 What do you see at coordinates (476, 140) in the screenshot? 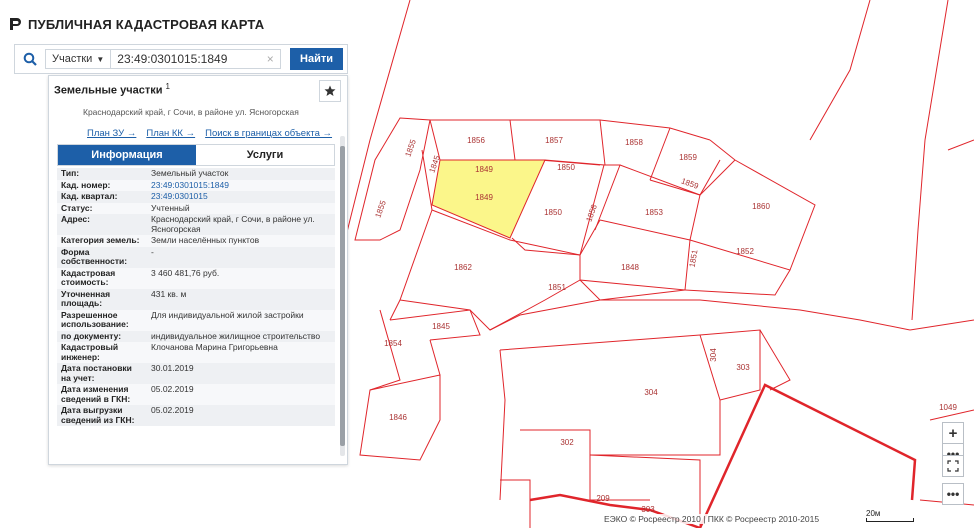
I see `parcel-label: 1856` at bounding box center [476, 140].